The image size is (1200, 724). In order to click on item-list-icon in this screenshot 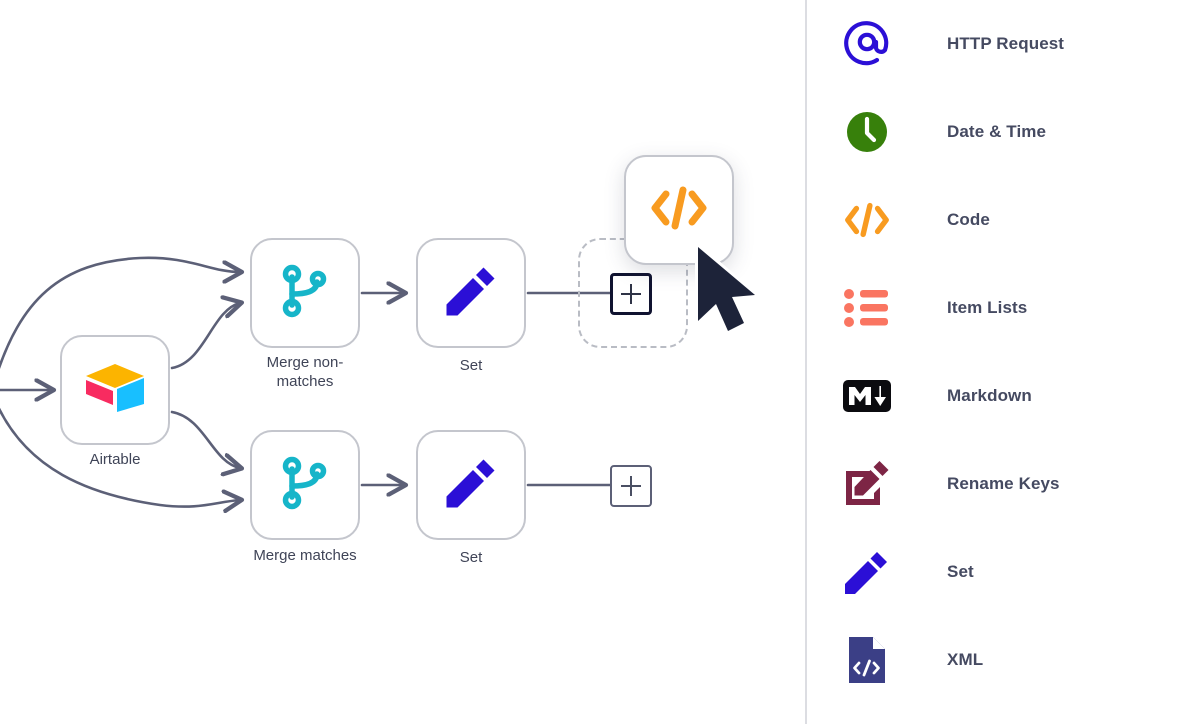, I will do `click(867, 308)`.